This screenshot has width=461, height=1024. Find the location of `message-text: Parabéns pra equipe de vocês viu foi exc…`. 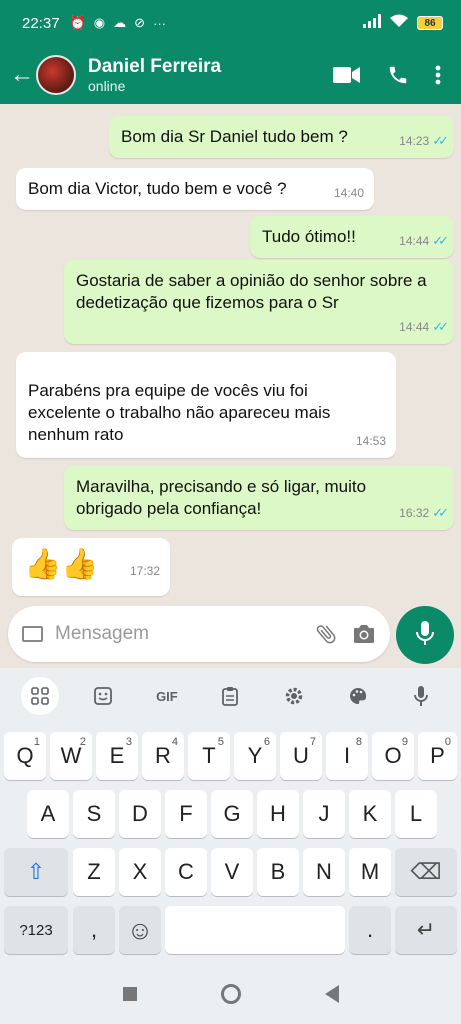

message-text: Parabéns pra equipe de vocês viu foi exc… is located at coordinates (179, 412).